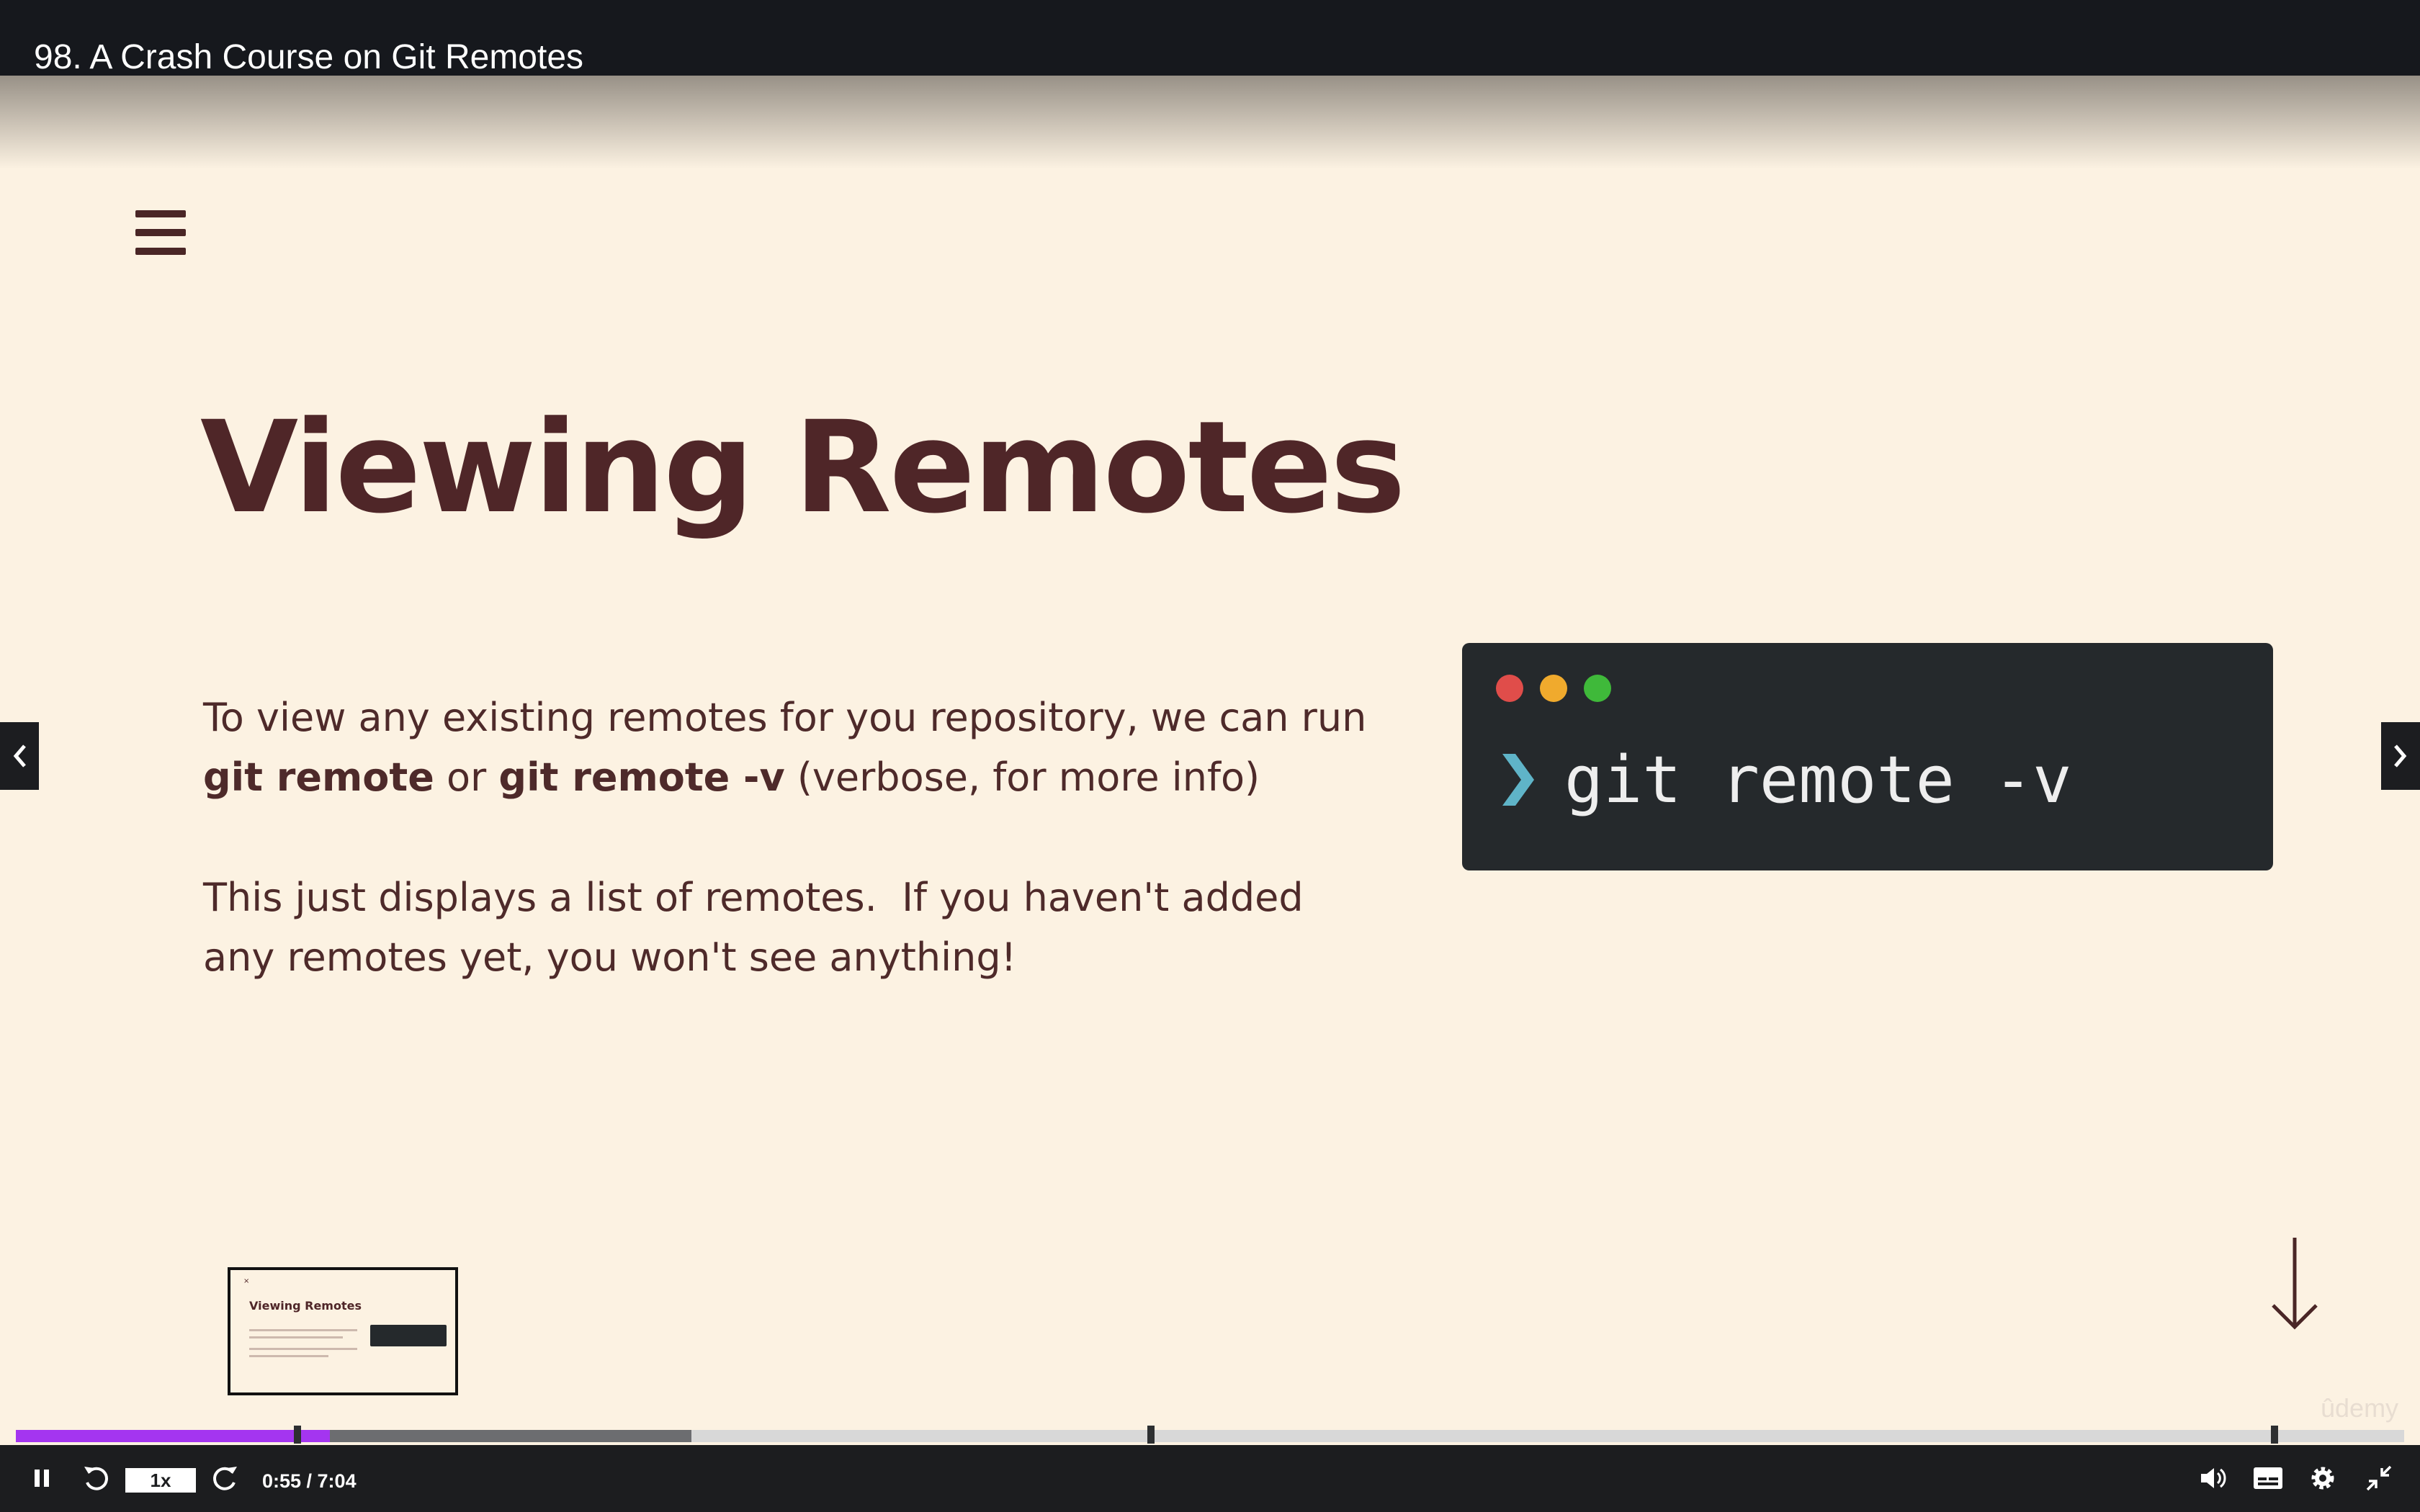 This screenshot has height=1512, width=2420. I want to click on chevron-left-icon, so click(19, 756).